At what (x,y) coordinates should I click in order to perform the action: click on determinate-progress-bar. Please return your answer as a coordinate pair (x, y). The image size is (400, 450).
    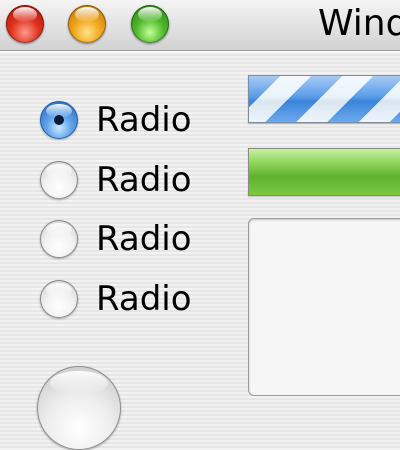
    Looking at the image, I should click on (324, 172).